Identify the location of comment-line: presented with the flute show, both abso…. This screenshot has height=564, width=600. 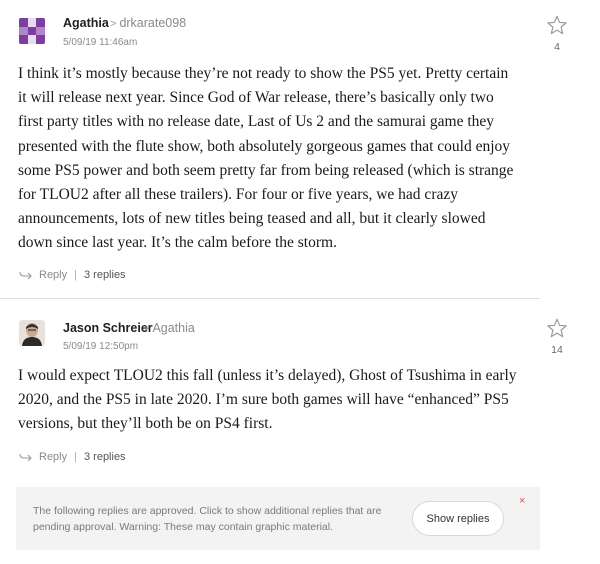
(264, 146).